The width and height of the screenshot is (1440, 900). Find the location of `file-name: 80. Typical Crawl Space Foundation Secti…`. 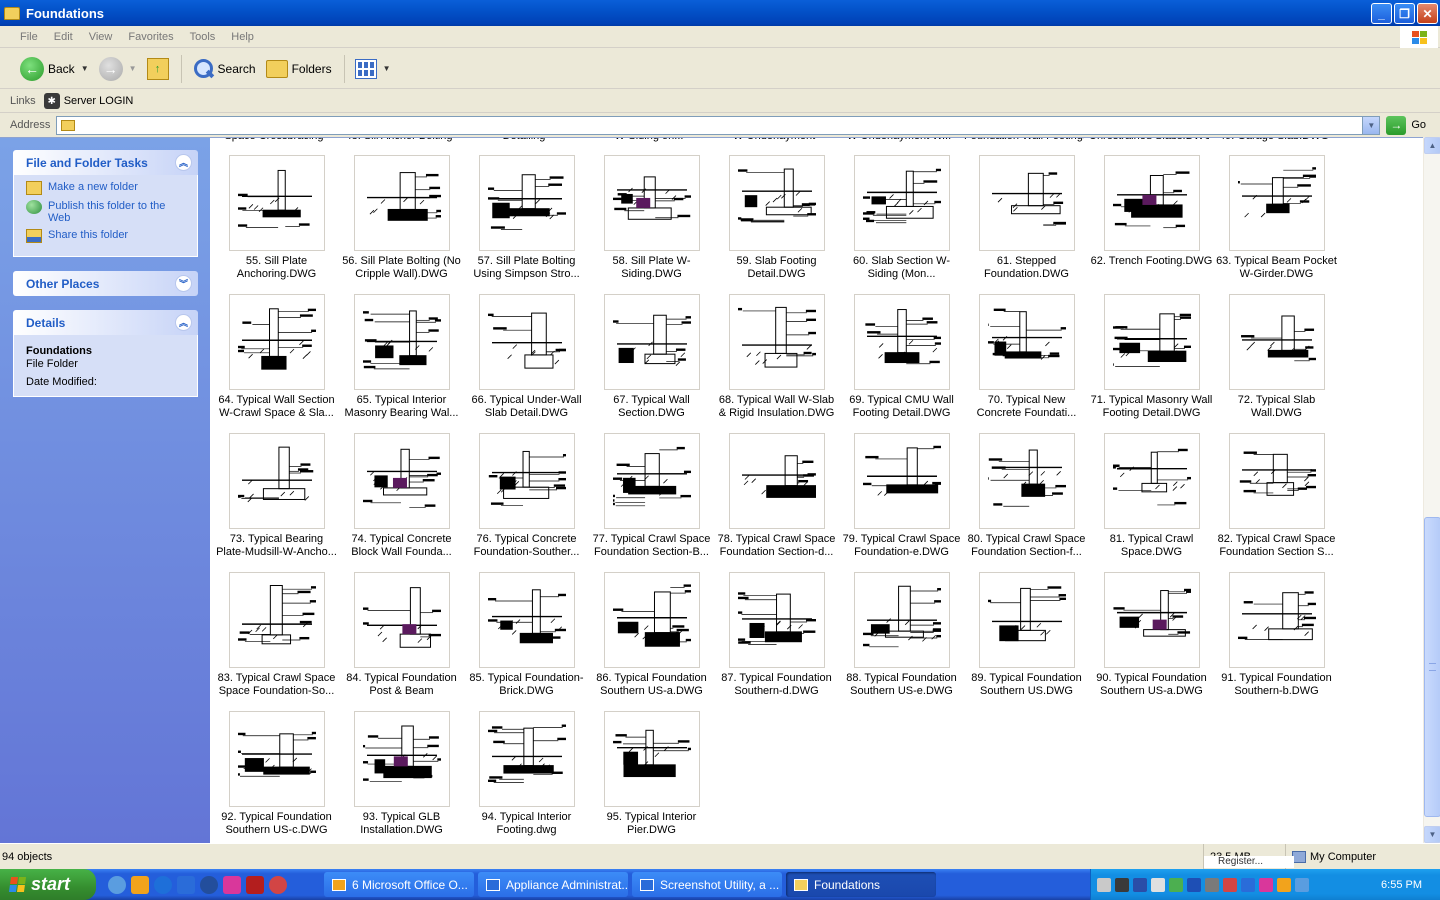

file-name: 80. Typical Crawl Space Foundation Secti… is located at coordinates (1027, 546).